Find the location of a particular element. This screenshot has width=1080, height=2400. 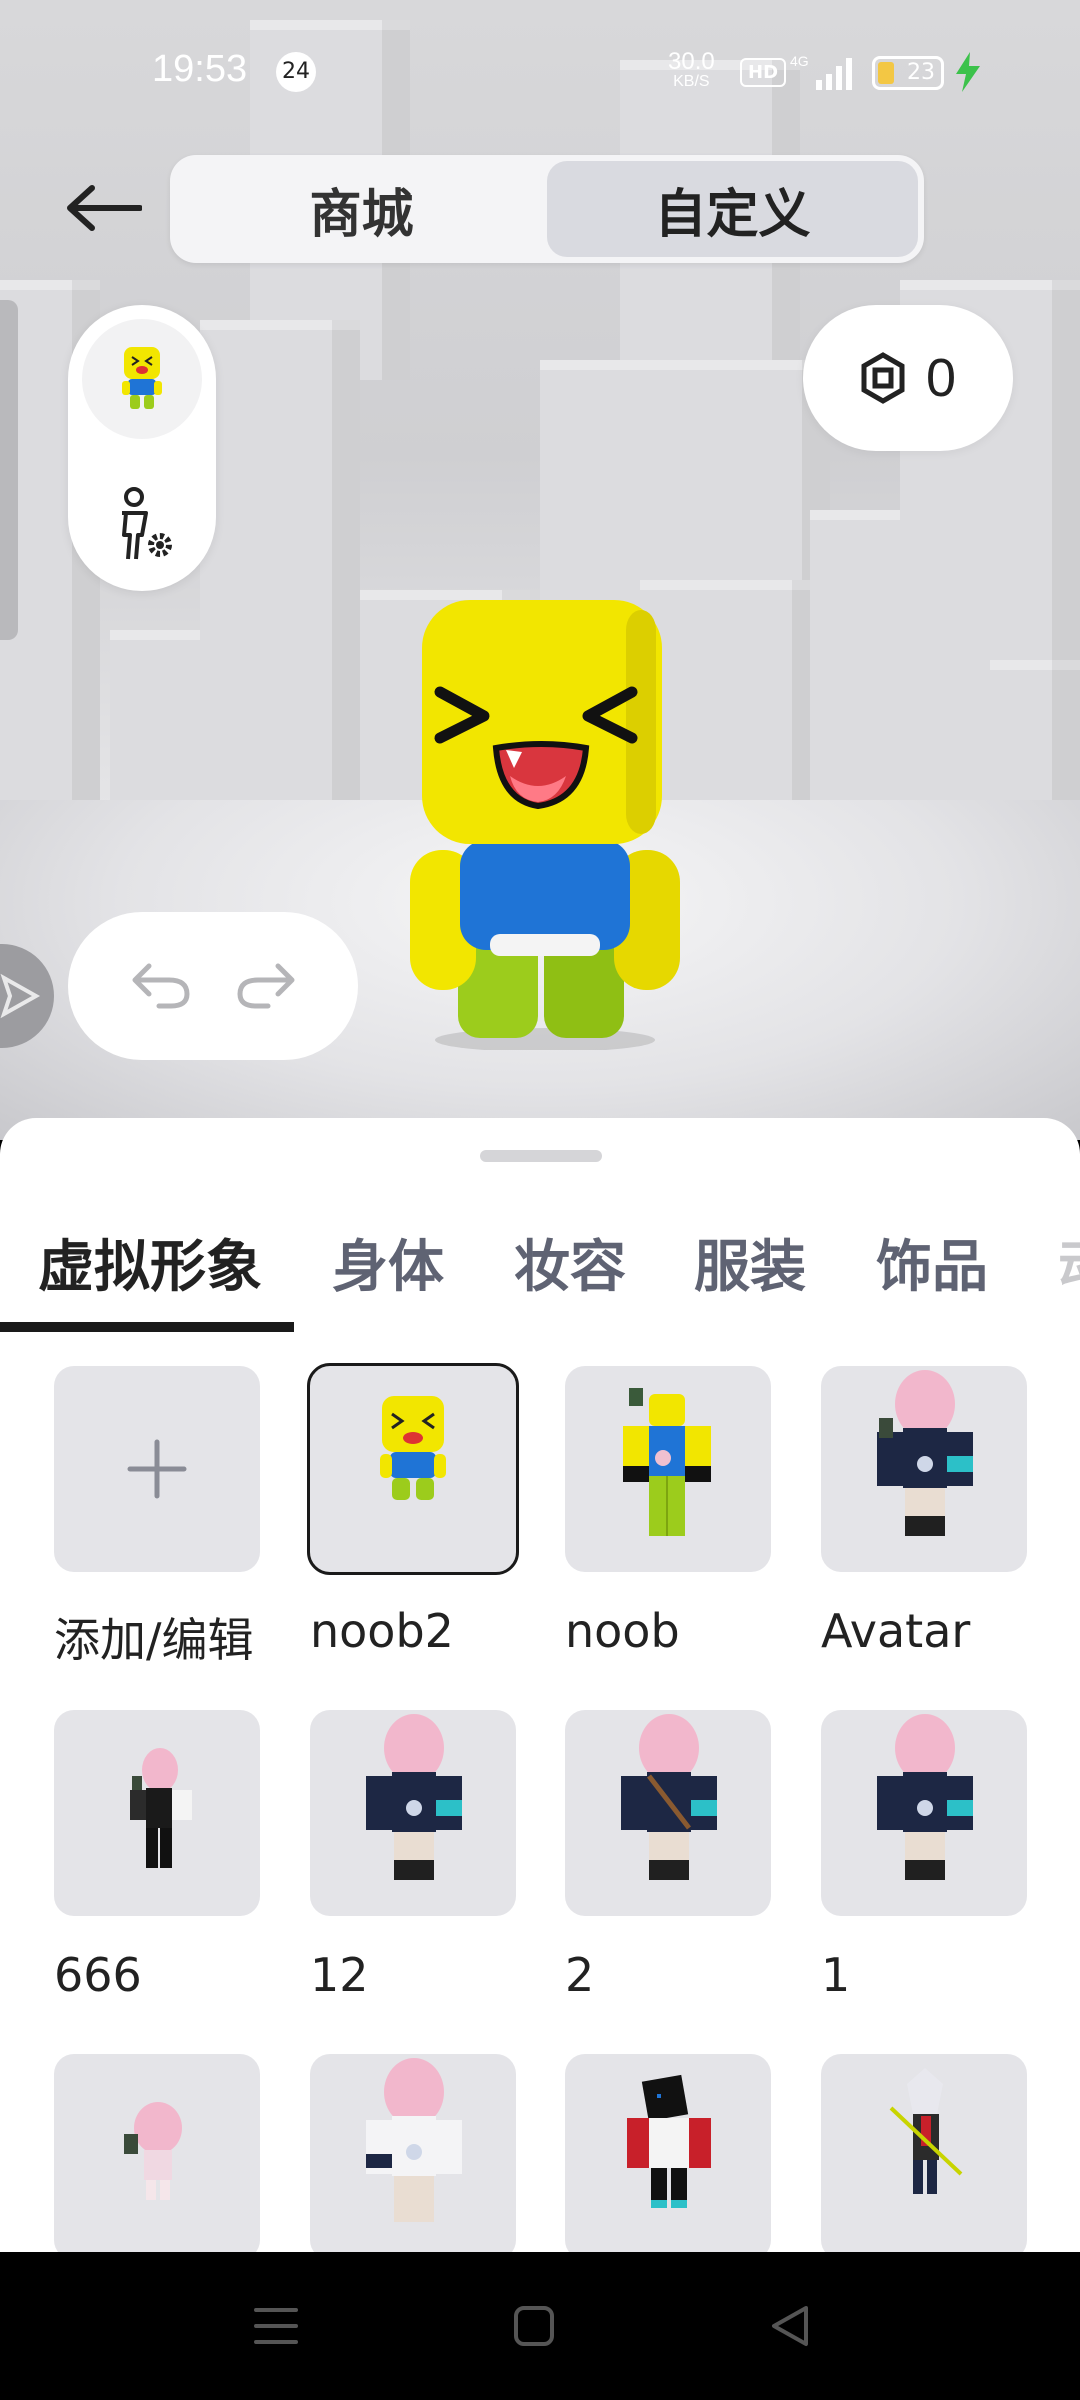

tab-clothing: 服装 is located at coordinates (750, 1278).